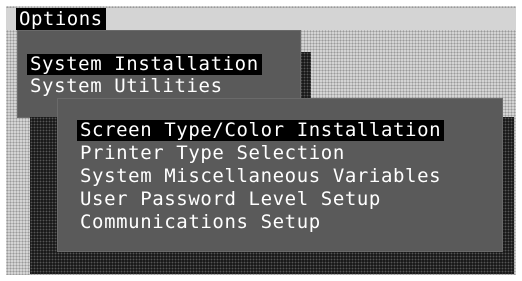 This screenshot has height=281, width=522. I want to click on menu-item-communications: Communications Setup, so click(200, 222).